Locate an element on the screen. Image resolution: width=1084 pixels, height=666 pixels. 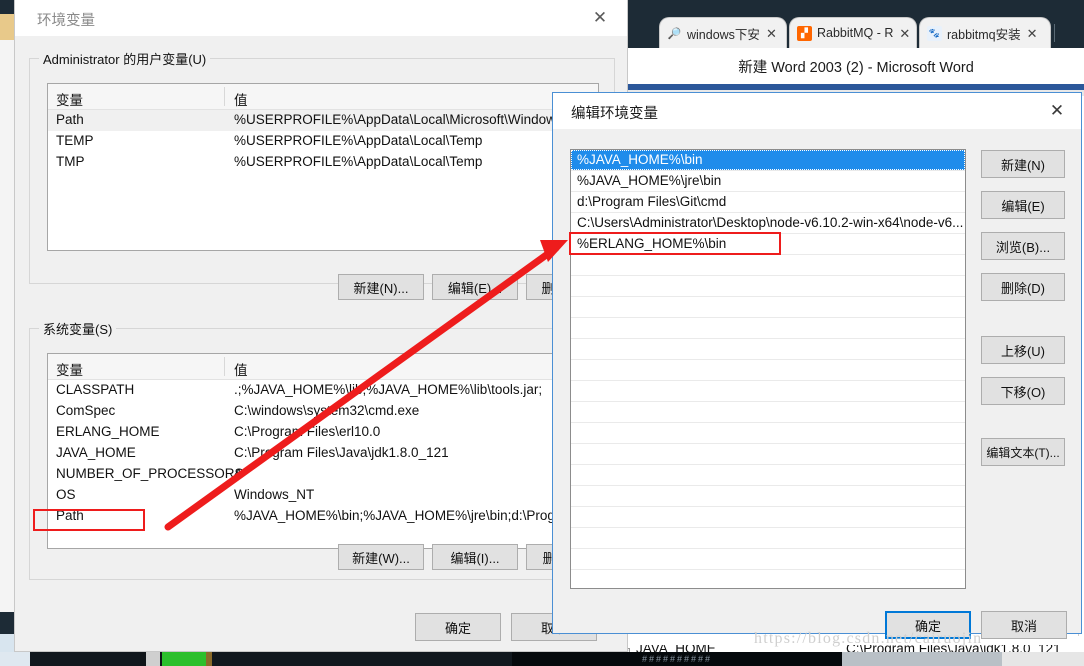
row-name: JAVA_HOME is located at coordinates (96, 452).